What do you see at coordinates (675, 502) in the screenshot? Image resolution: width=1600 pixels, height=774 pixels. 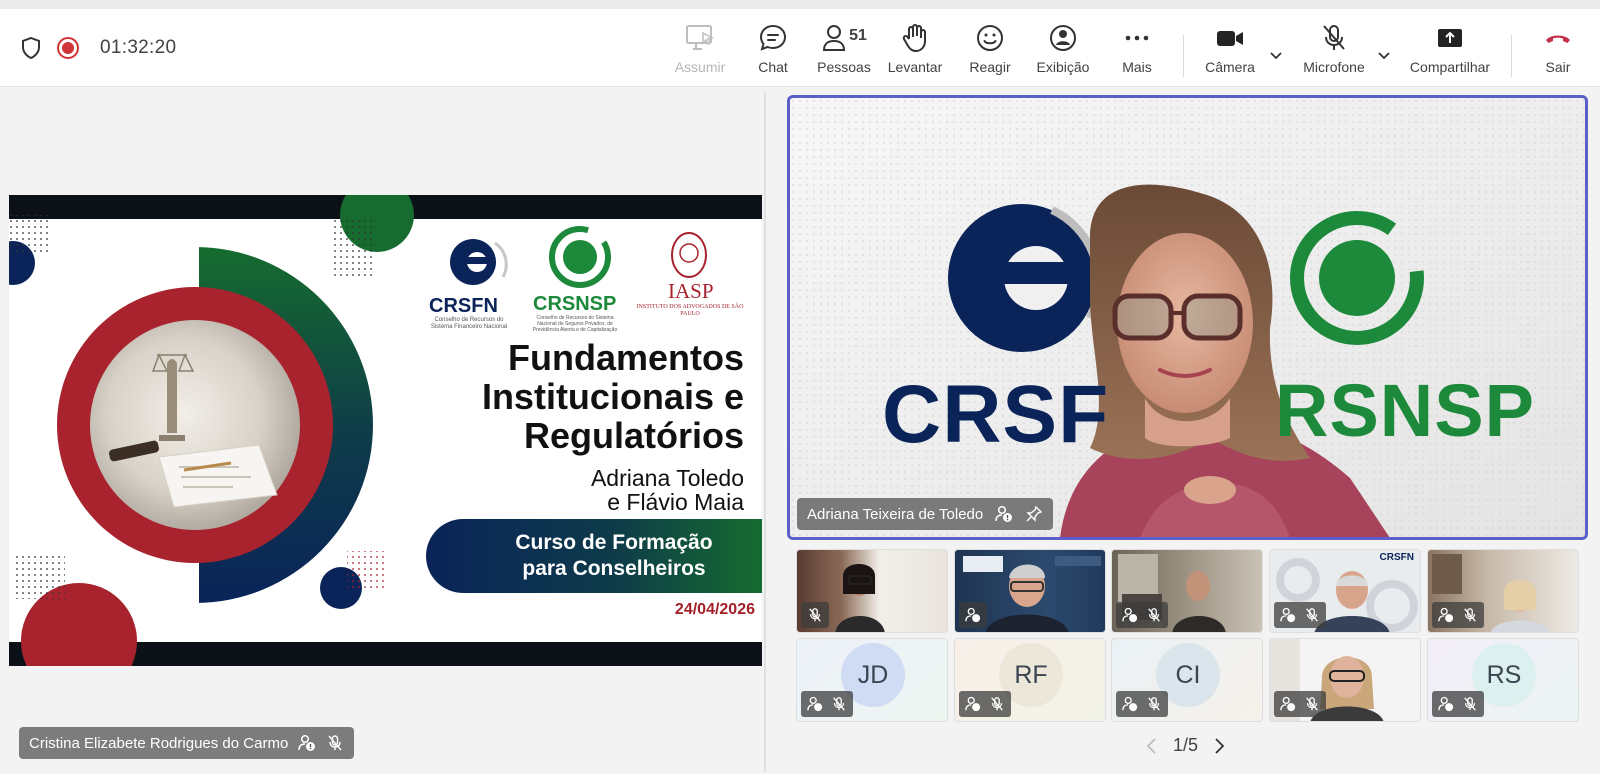 I see `slide-author-line: e Flávio Maia` at bounding box center [675, 502].